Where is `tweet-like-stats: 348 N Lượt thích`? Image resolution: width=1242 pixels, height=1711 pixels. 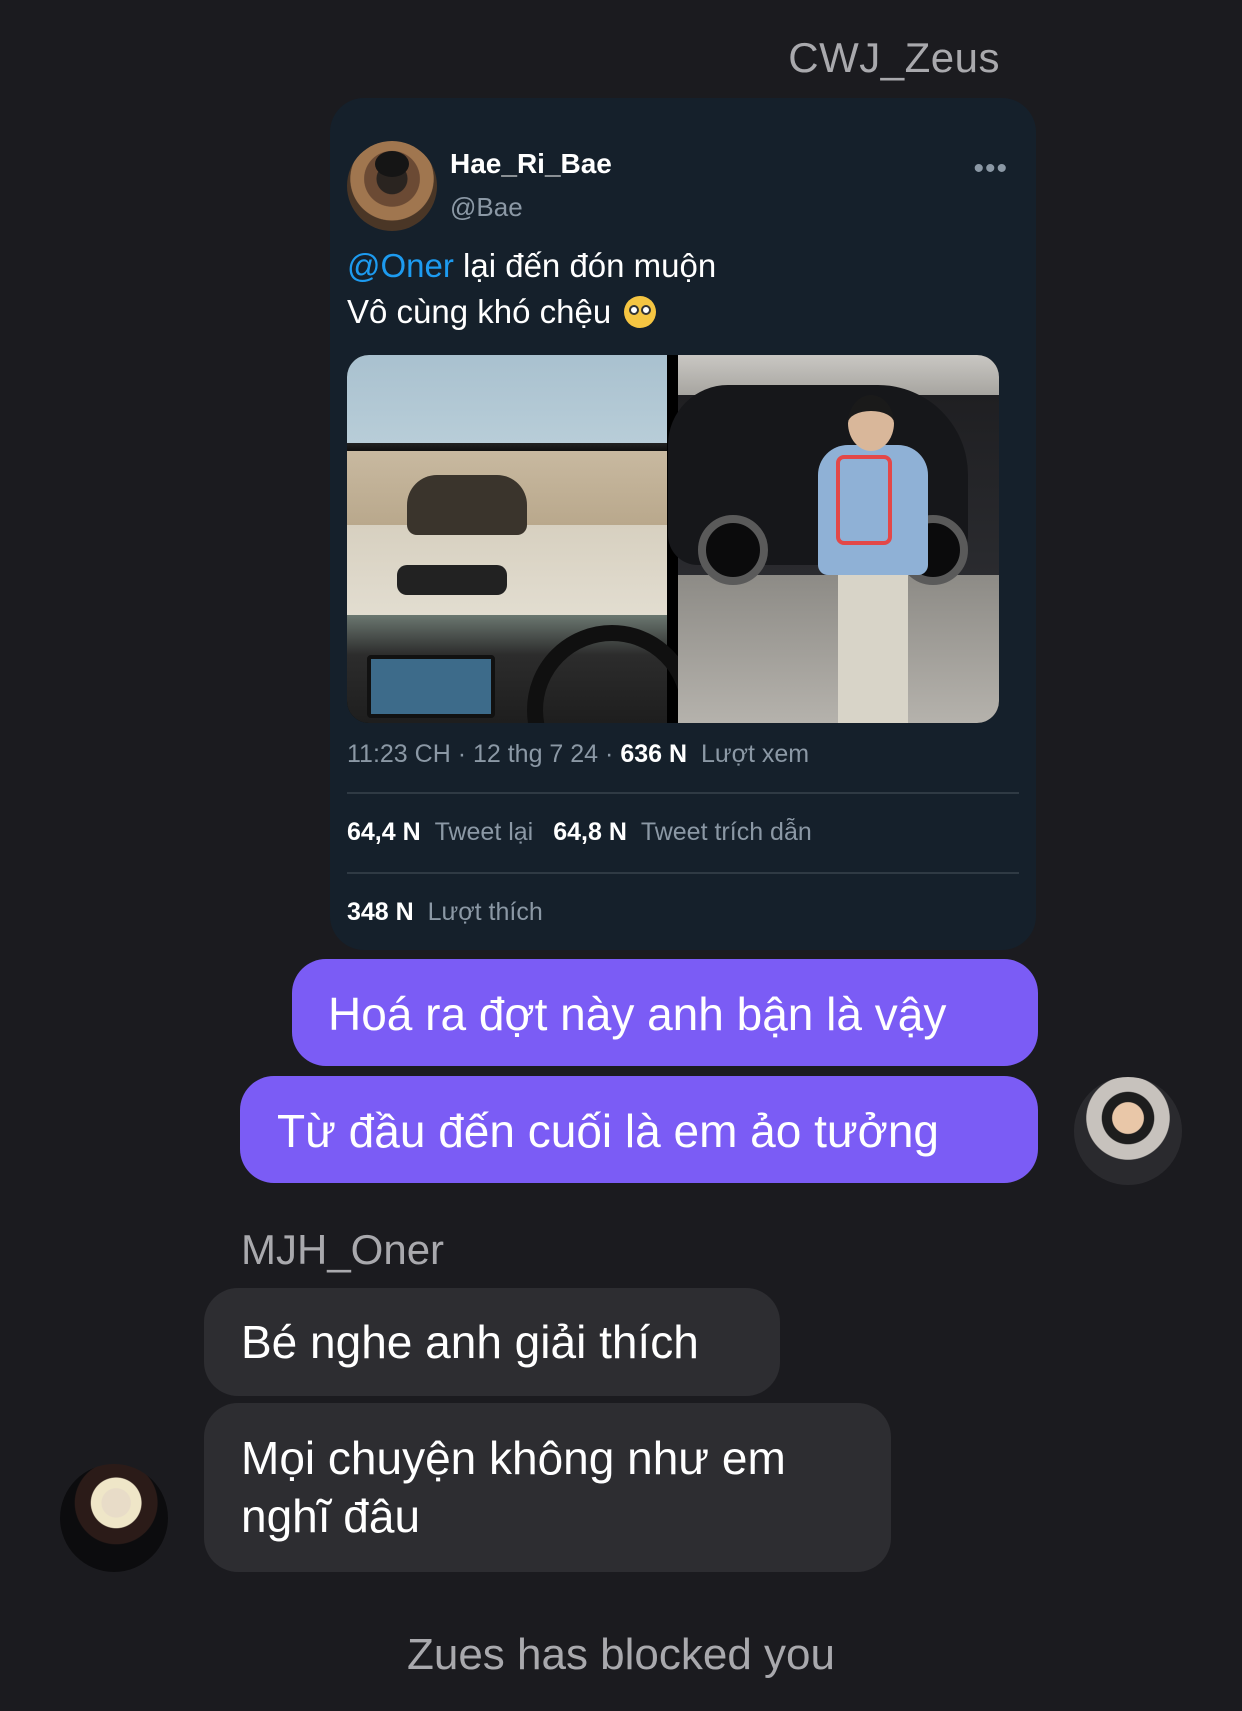
tweet-like-stats: 348 N Lượt thích is located at coordinates (445, 912).